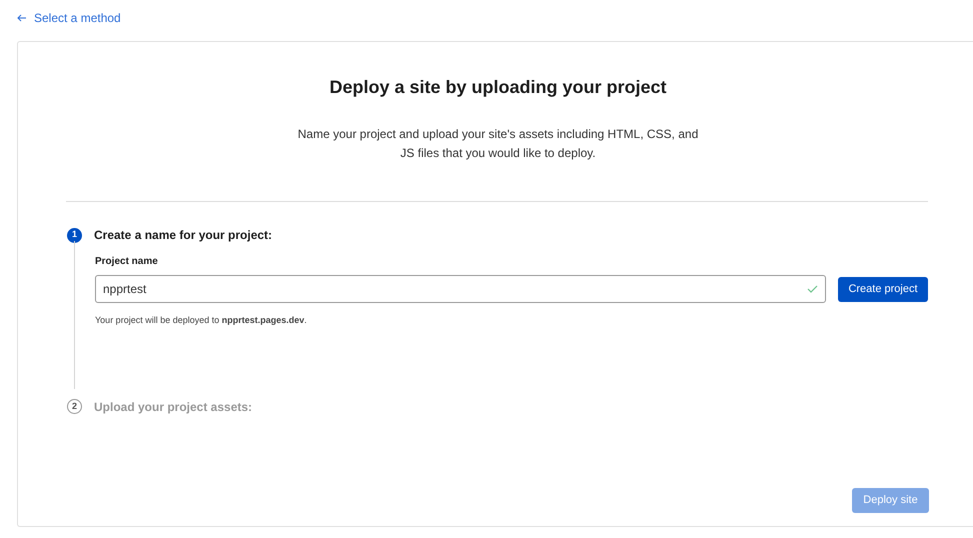 The height and width of the screenshot is (538, 973). I want to click on description: Name your project and upload your site's assets including HTML, CSS, and JS files that you would like to deploy., so click(498, 144).